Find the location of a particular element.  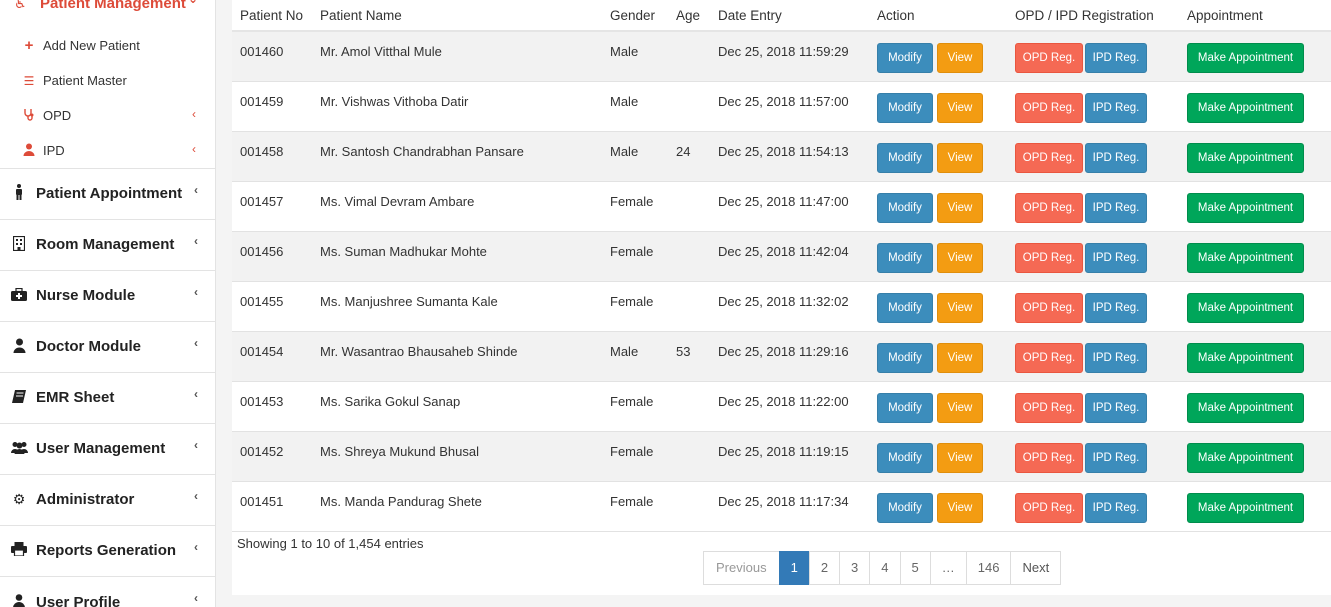

column-header: Age is located at coordinates (689, 15).